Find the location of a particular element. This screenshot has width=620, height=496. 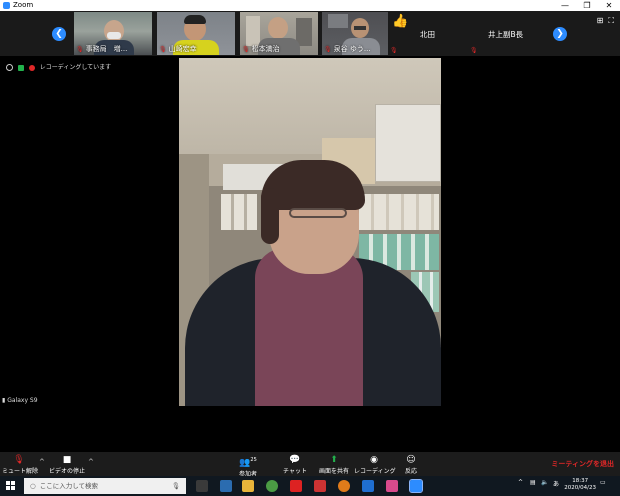

fullscreen-icon: ⛶ is located at coordinates (611, 20).